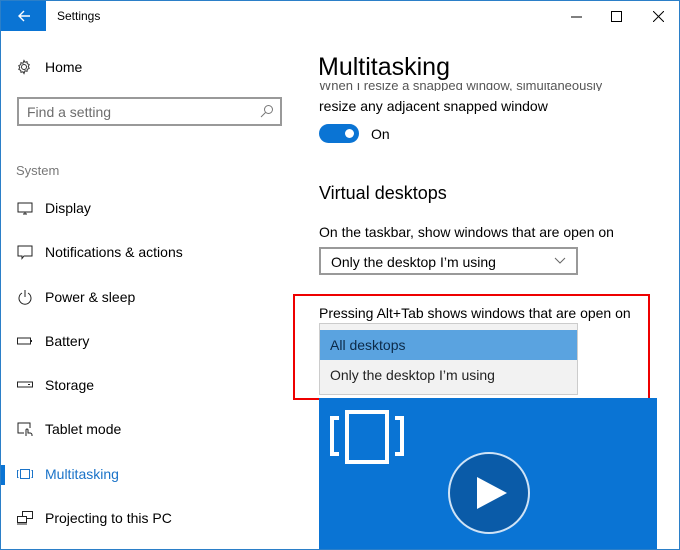 This screenshot has width=680, height=550. What do you see at coordinates (413, 262) in the screenshot?
I see `dropdown-value: Only the desktop I’m using` at bounding box center [413, 262].